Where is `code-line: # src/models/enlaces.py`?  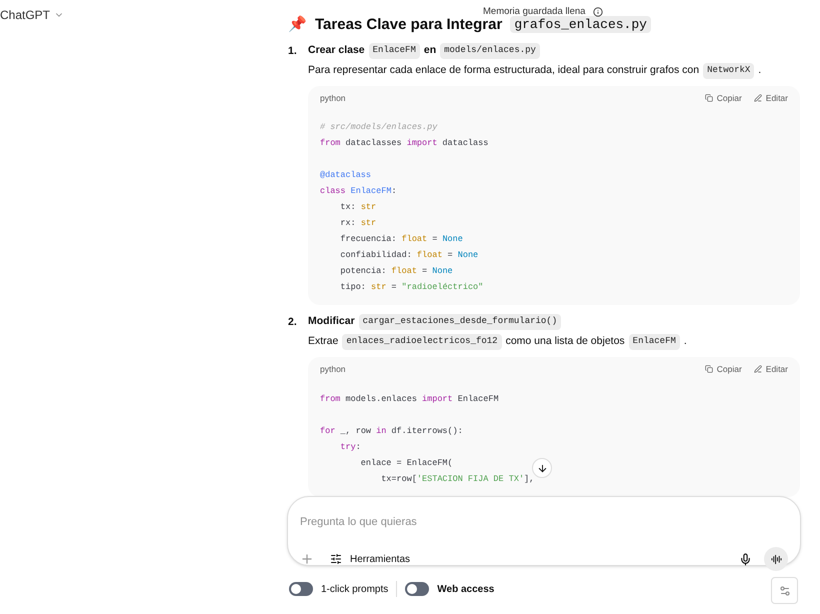
code-line: # src/models/enlaces.py is located at coordinates (379, 127).